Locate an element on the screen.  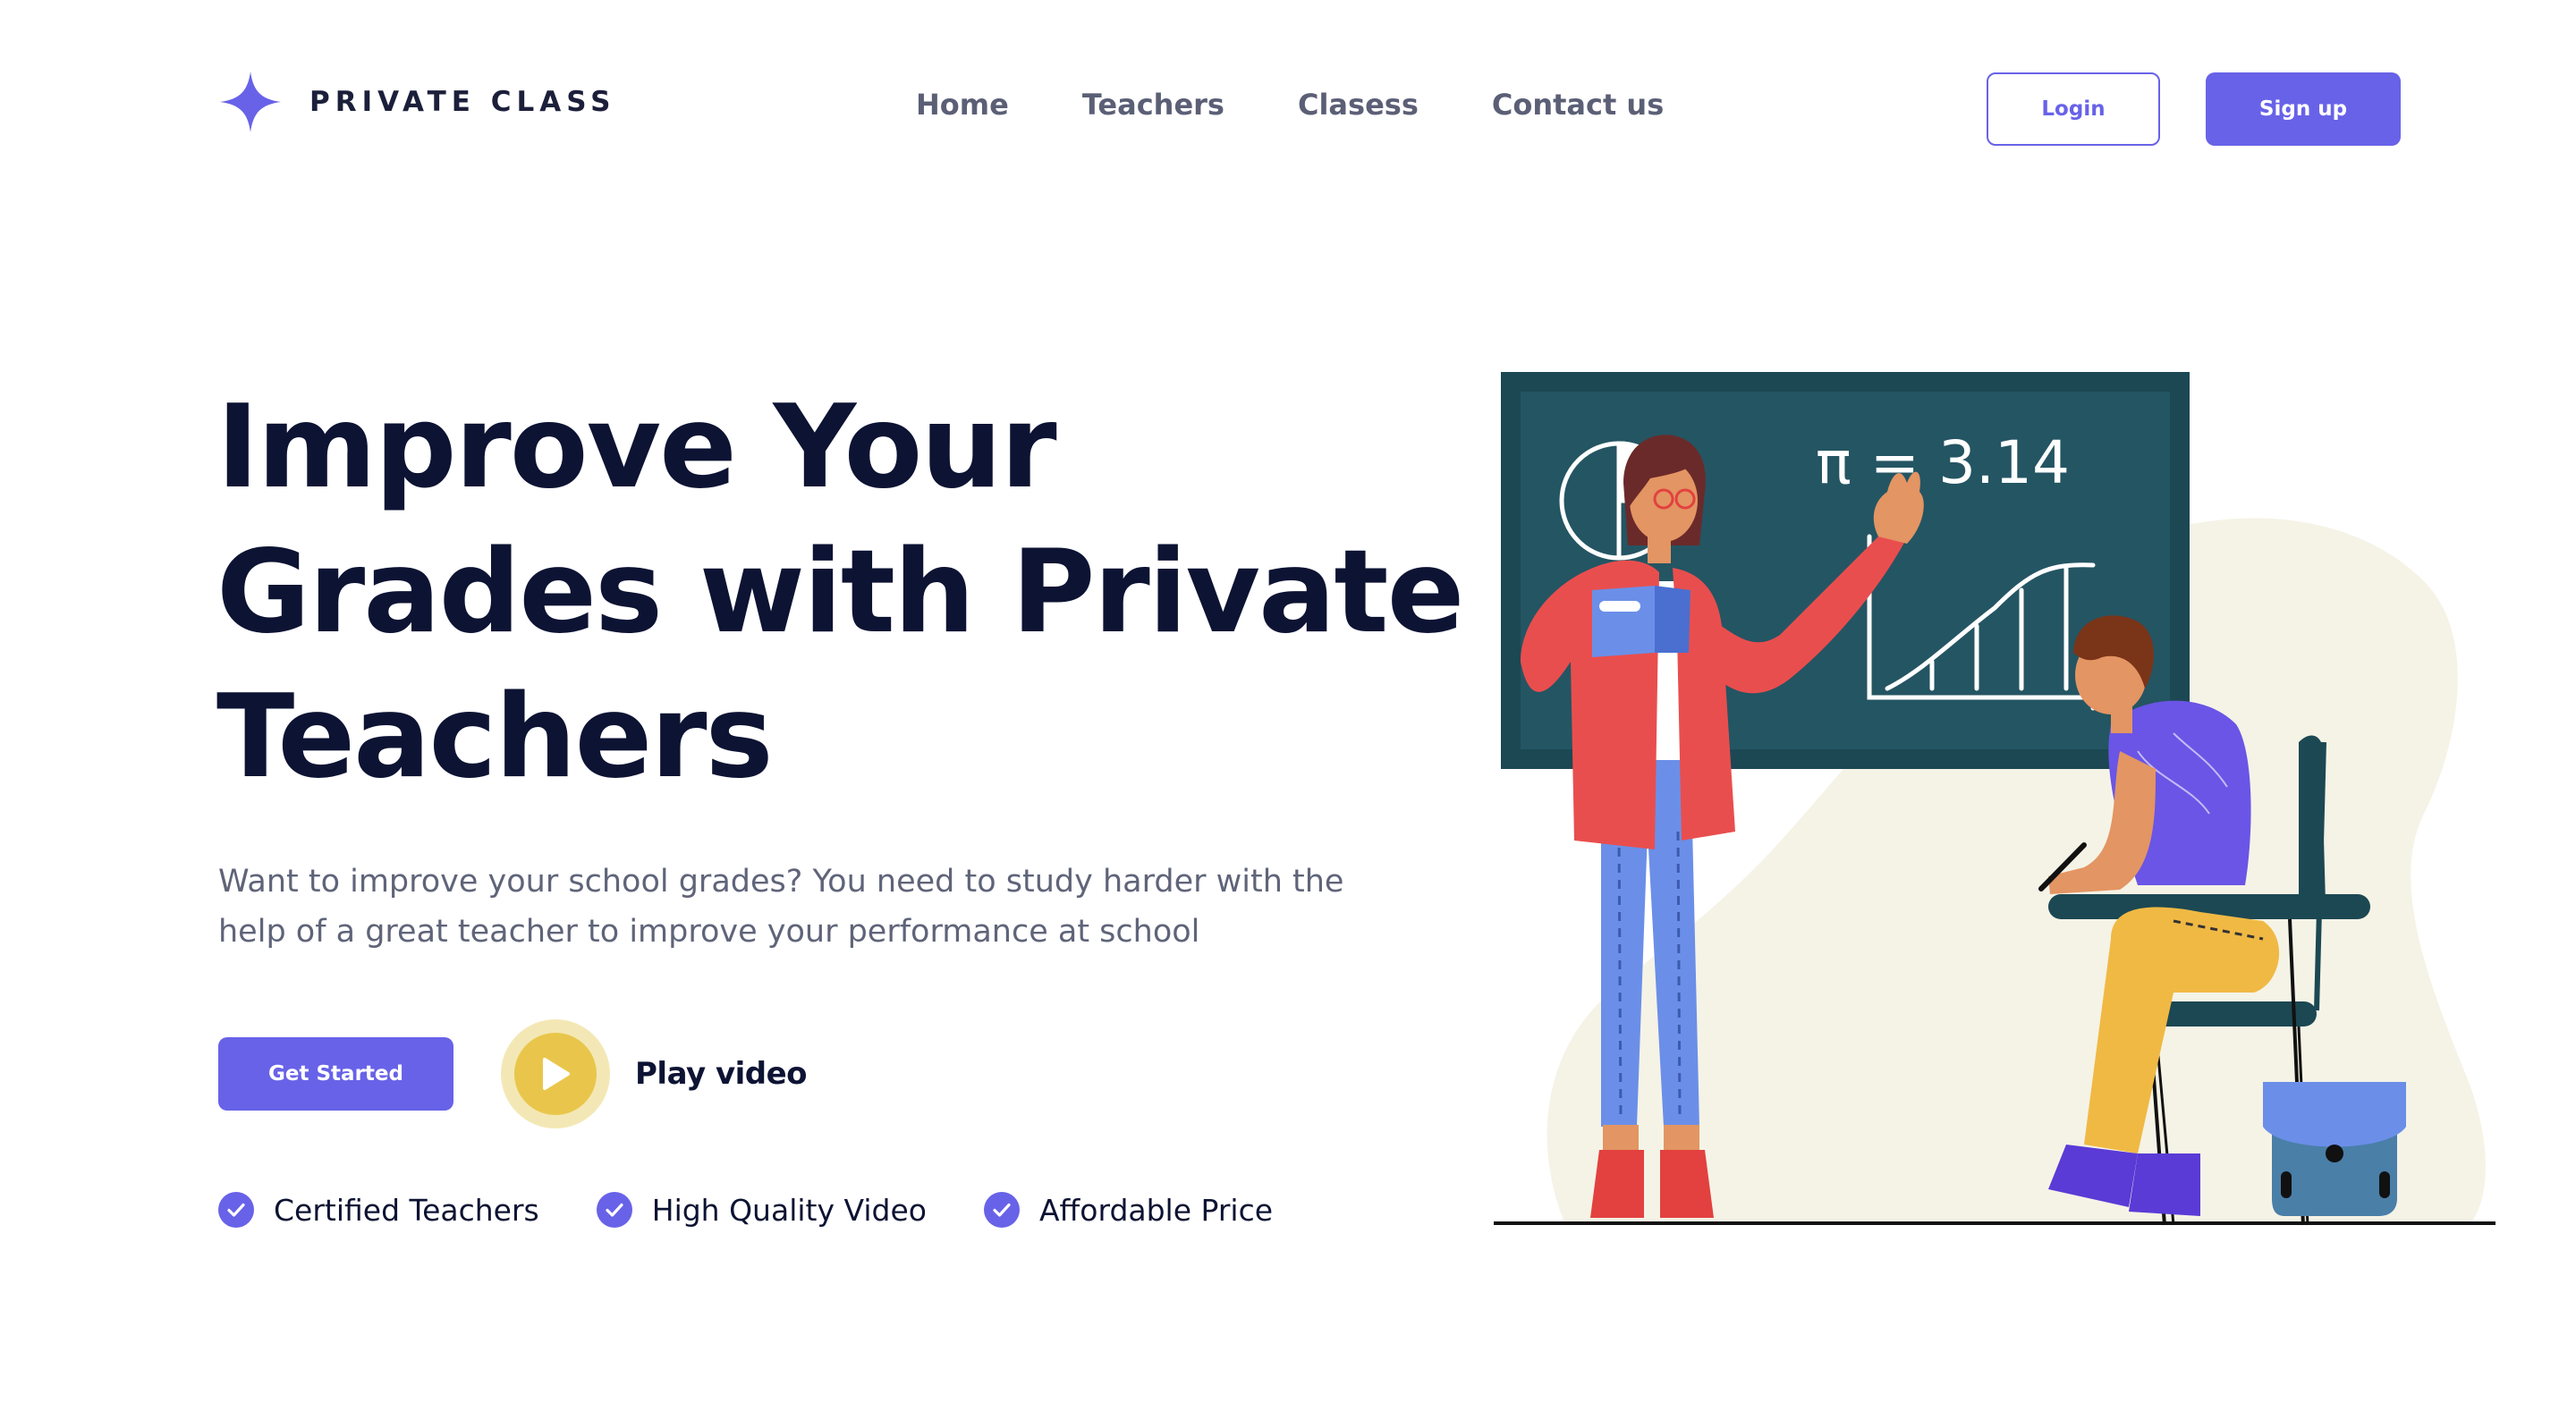
board-formula: π = 3.14 is located at coordinates (1943, 462).